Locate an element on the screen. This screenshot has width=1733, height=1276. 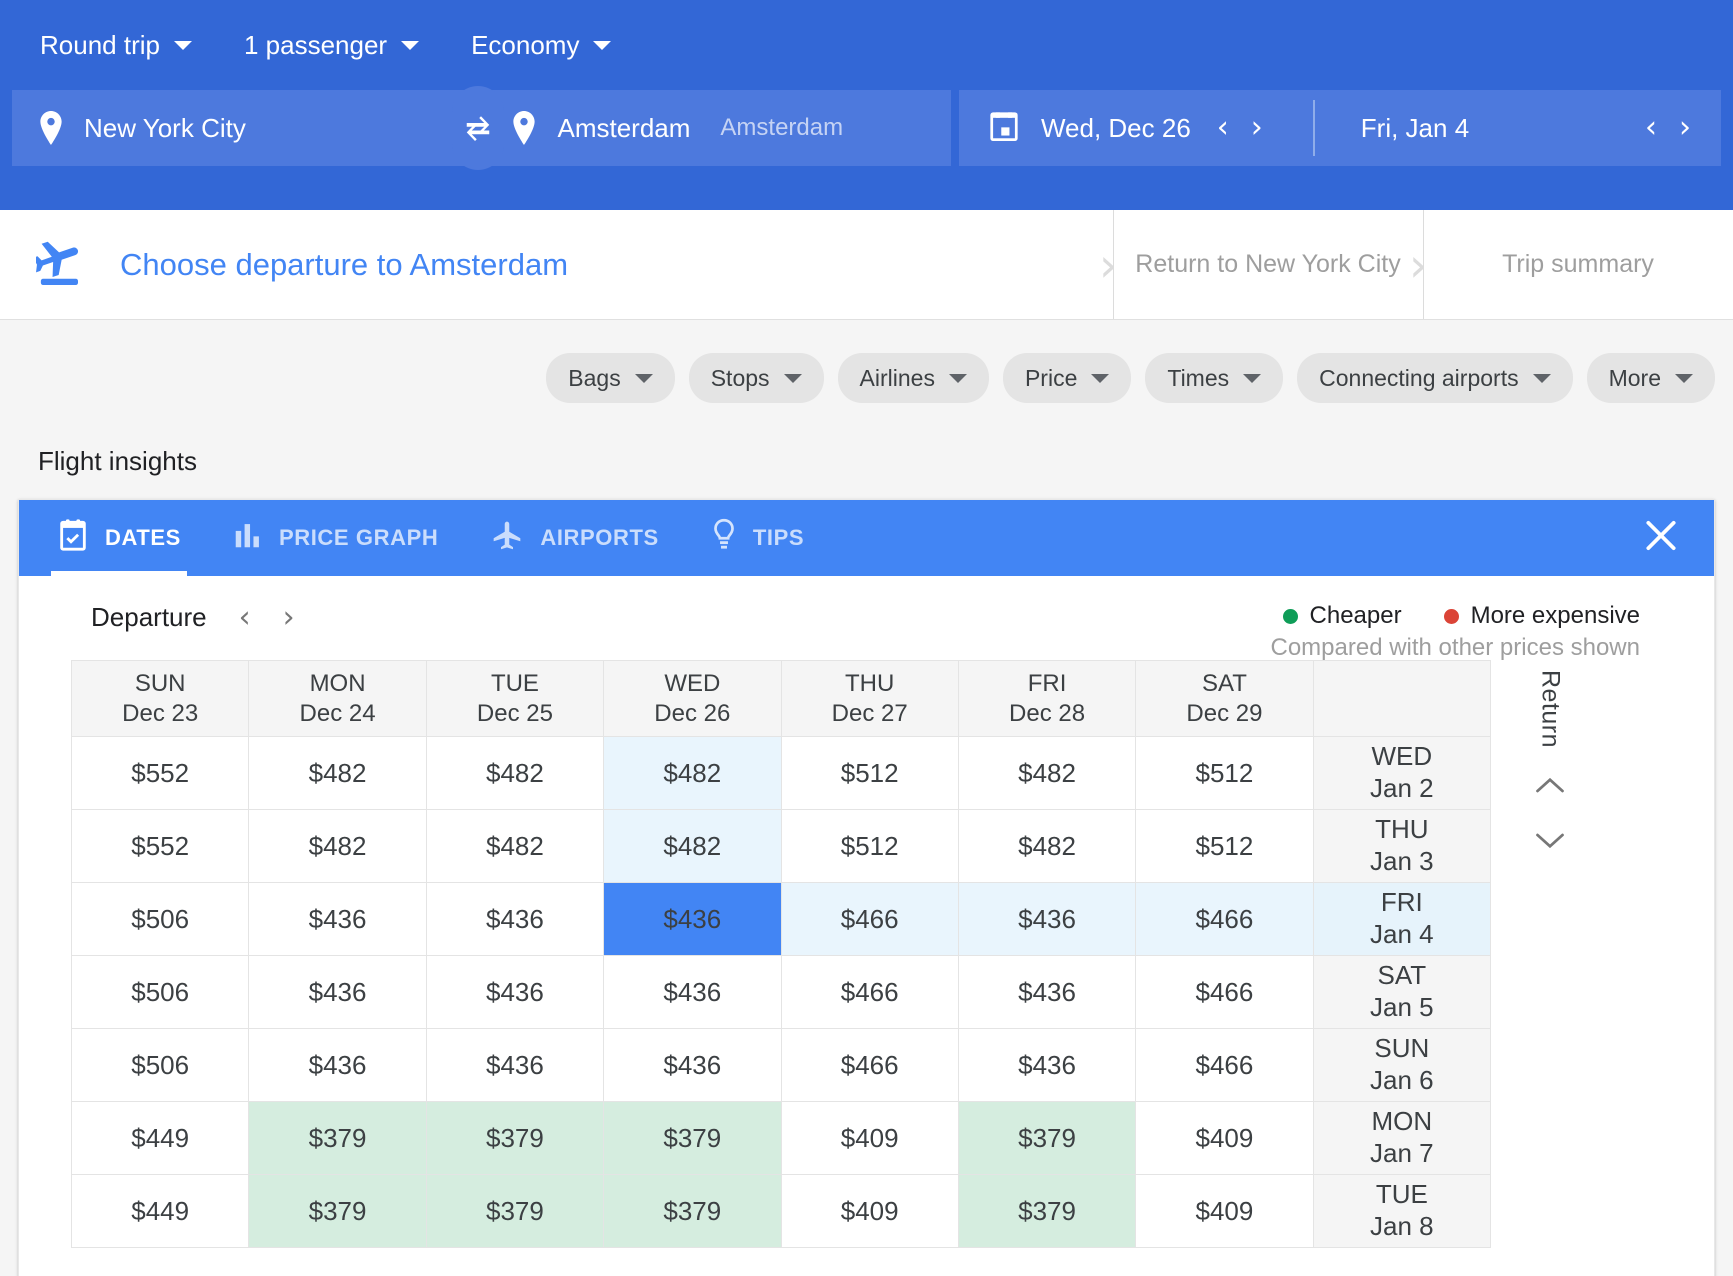
row-header-mon-jan-7: MON Jan 7 is located at coordinates (1402, 1138).